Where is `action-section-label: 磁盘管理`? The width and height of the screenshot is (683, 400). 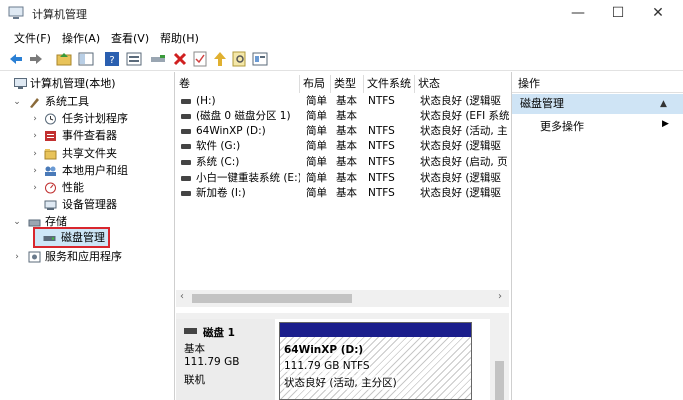
action-section-label: 磁盘管理 is located at coordinates (542, 103).